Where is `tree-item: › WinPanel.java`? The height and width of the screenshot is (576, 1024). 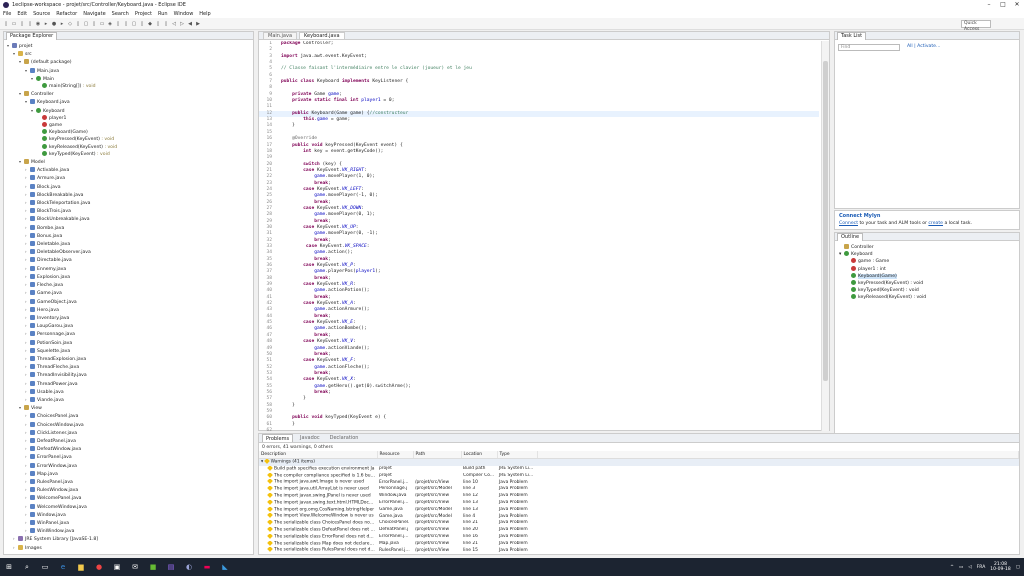 tree-item: › WinPanel.java is located at coordinates (128, 523).